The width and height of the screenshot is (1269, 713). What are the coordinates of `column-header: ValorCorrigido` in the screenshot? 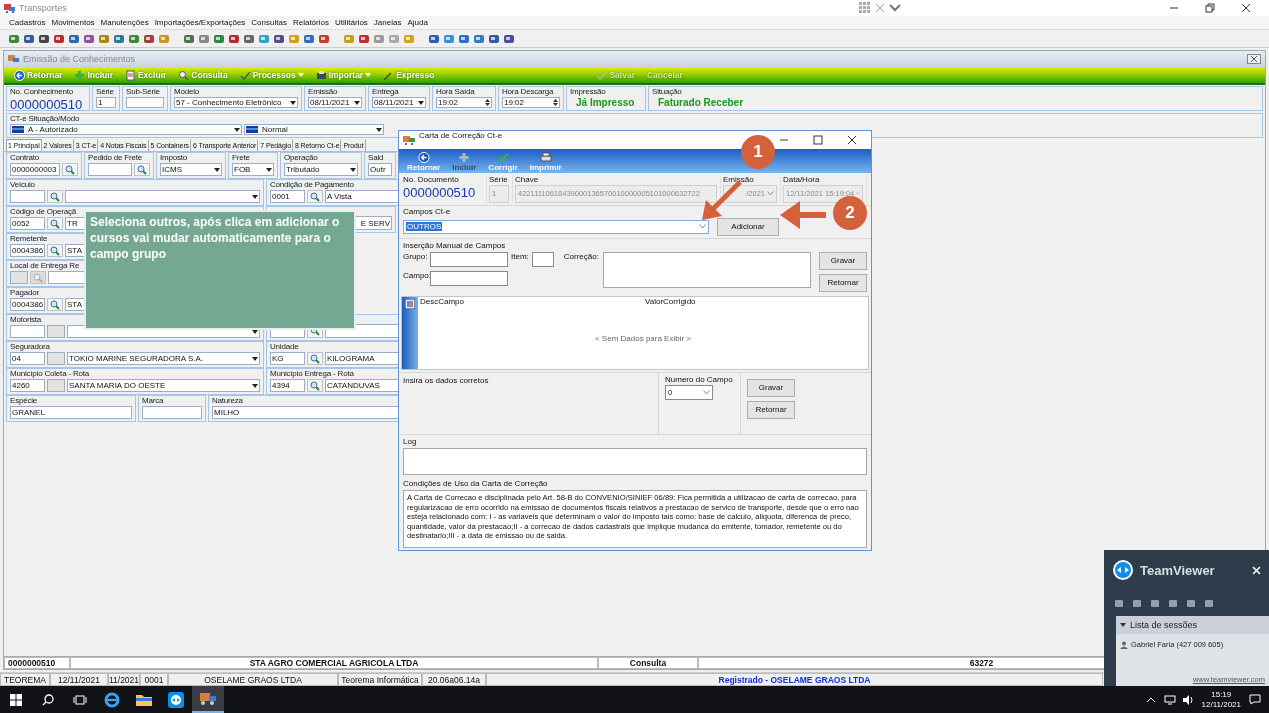 It's located at (718, 301).